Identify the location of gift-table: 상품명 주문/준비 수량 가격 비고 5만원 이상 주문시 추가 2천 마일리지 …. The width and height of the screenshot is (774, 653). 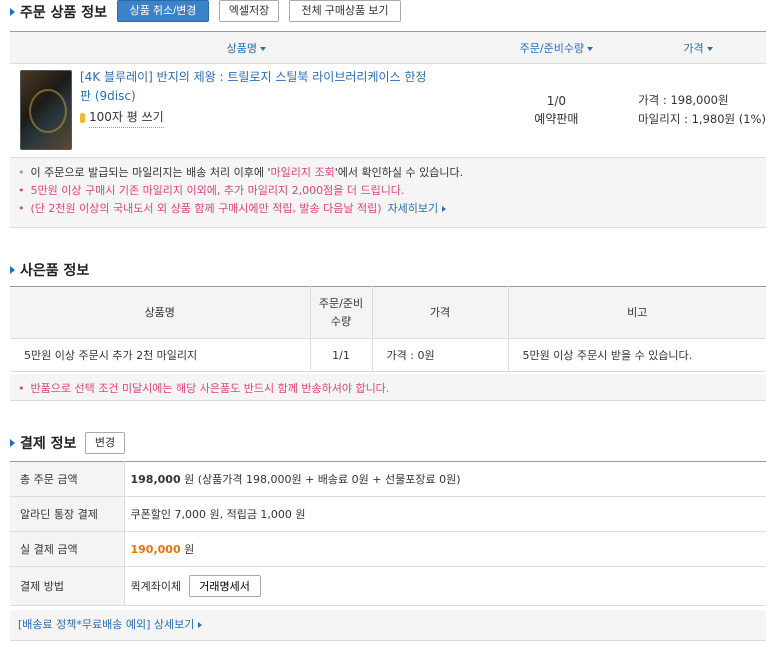
(388, 329).